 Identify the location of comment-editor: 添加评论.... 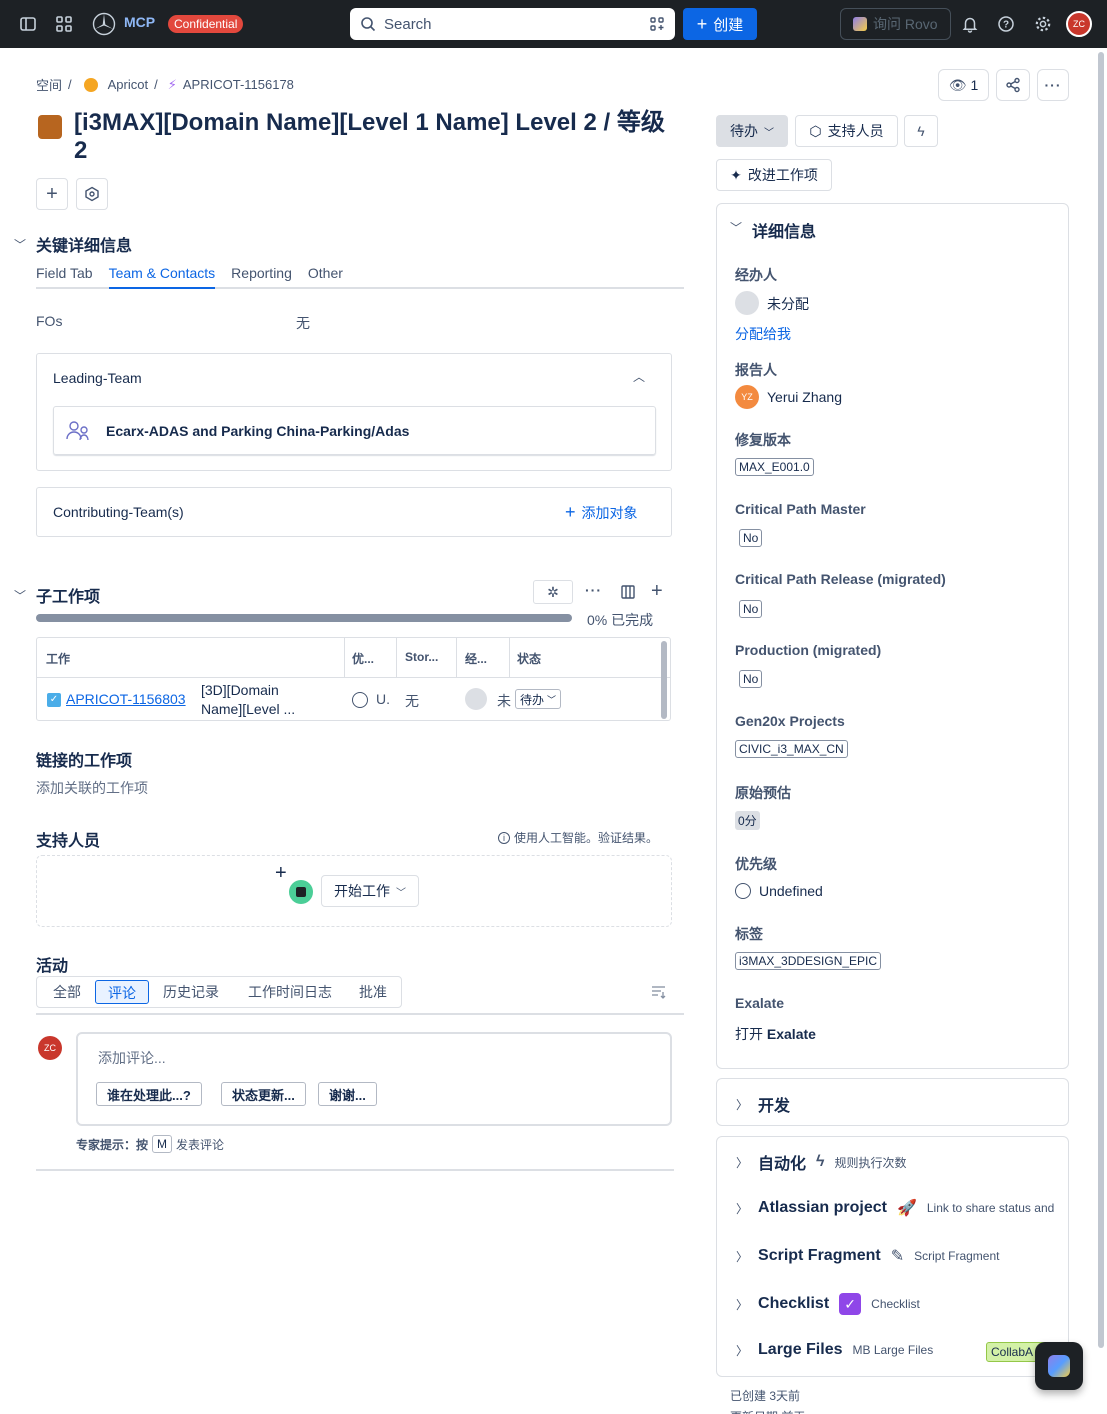
(374, 1079).